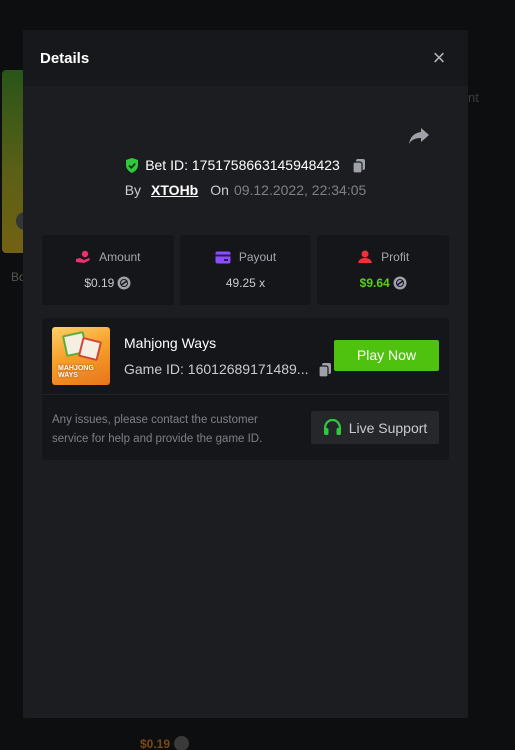 This screenshot has width=515, height=750. Describe the element at coordinates (108, 270) in the screenshot. I see `stat-amount: Amount $0.19` at that location.